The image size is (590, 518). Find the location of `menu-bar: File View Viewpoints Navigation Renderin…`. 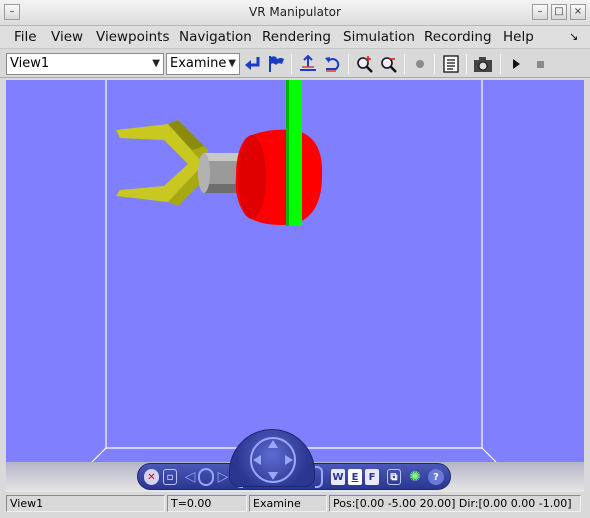

menu-bar: File View Viewpoints Navigation Renderin… is located at coordinates (295, 37).